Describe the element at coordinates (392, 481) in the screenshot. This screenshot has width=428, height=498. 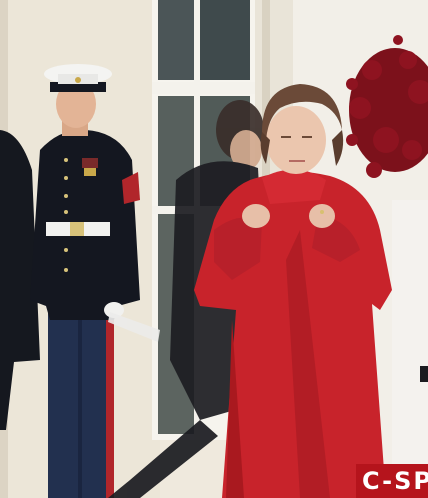
I see `watermark-logo: C-SP` at that location.